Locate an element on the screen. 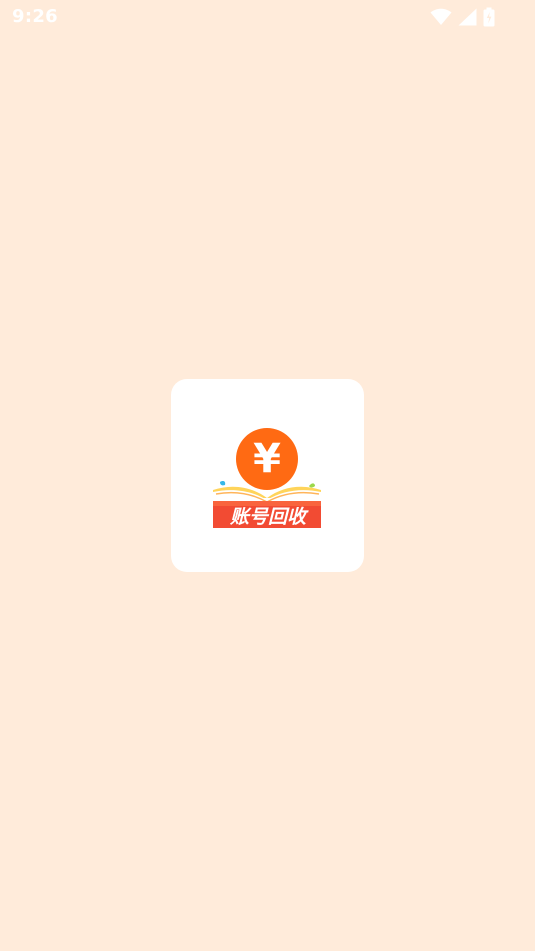 This screenshot has width=535, height=951. battery-charging-icon is located at coordinates (489, 17).